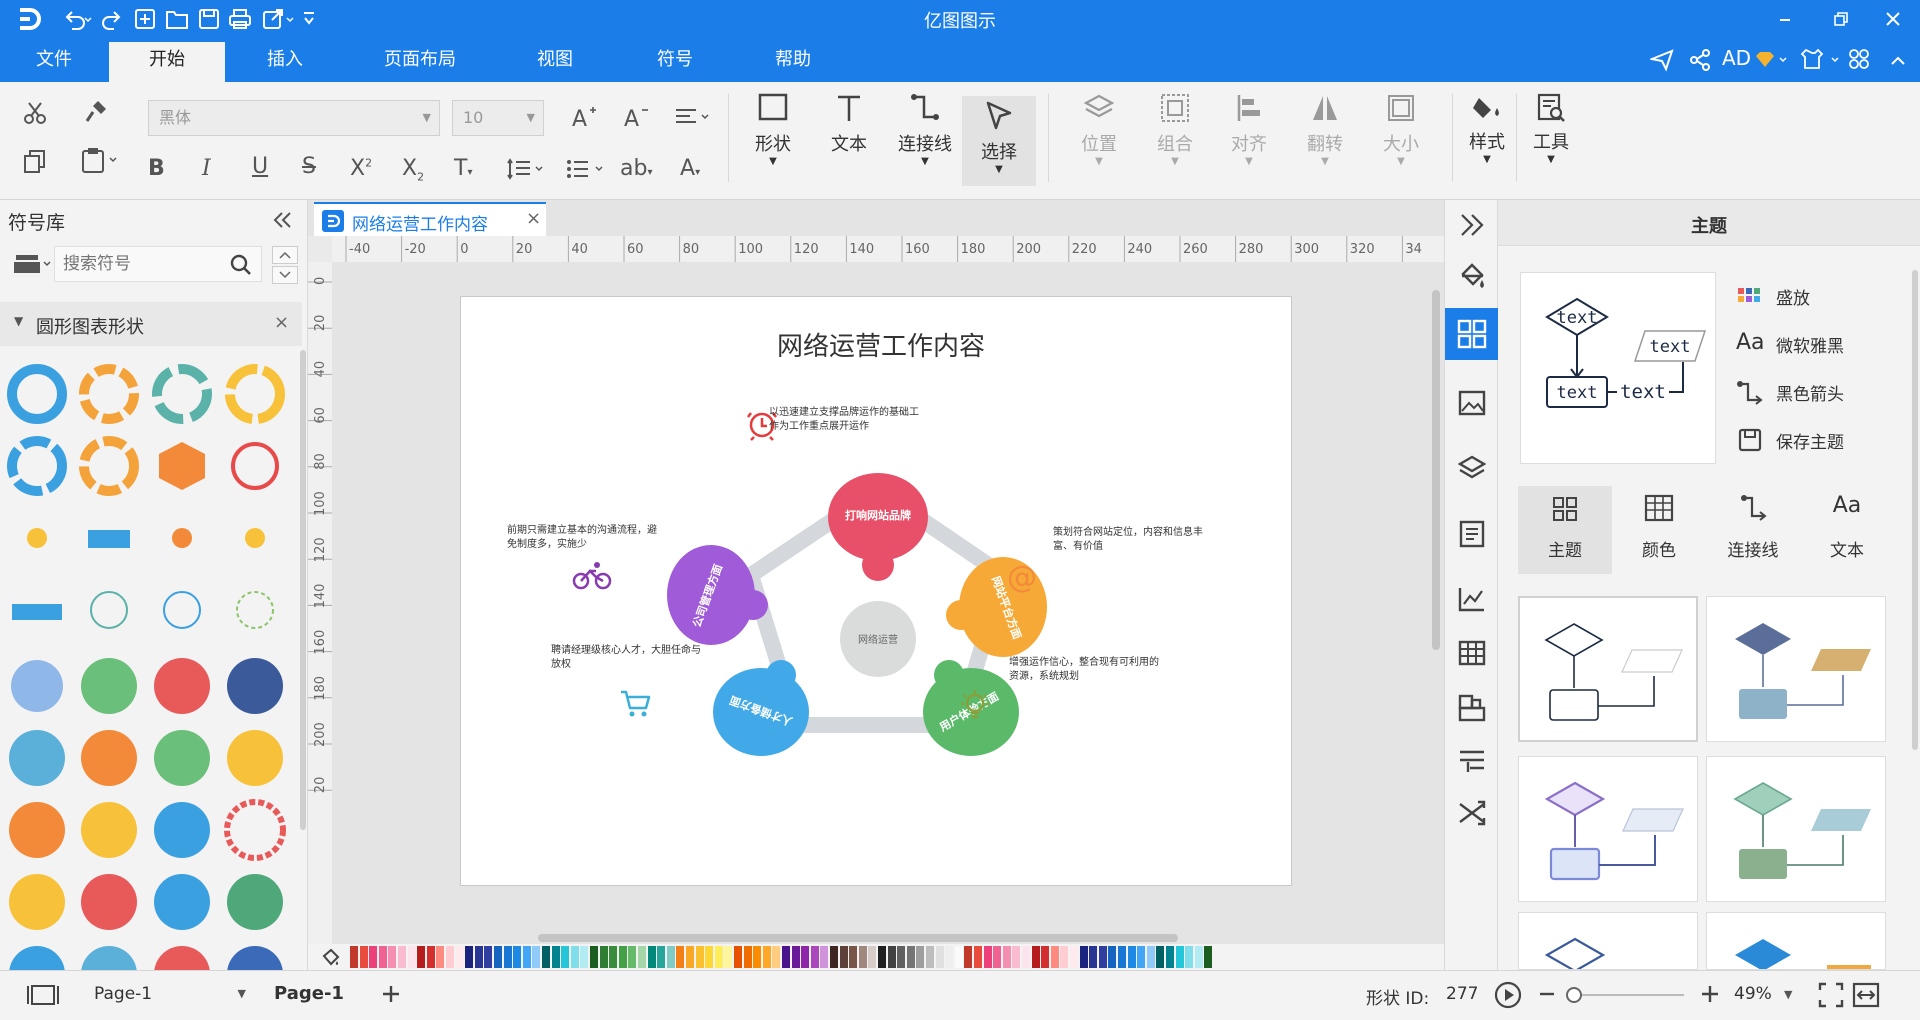 The height and width of the screenshot is (1020, 1920). I want to click on select-button: 选择 ▼, so click(999, 141).